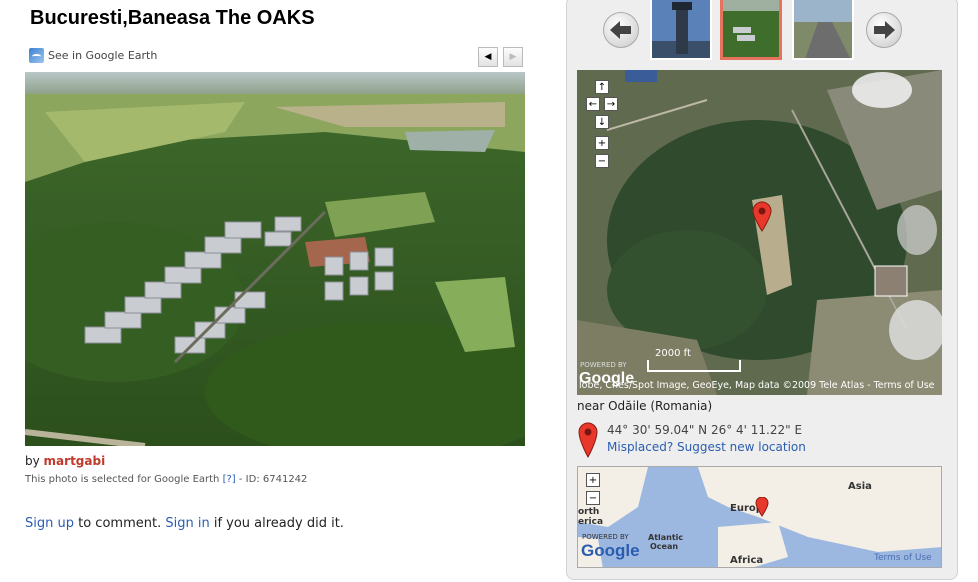 The width and height of the screenshot is (978, 582). Describe the element at coordinates (666, 537) in the screenshot. I see `map-label-atlantic: Atlantic` at that location.